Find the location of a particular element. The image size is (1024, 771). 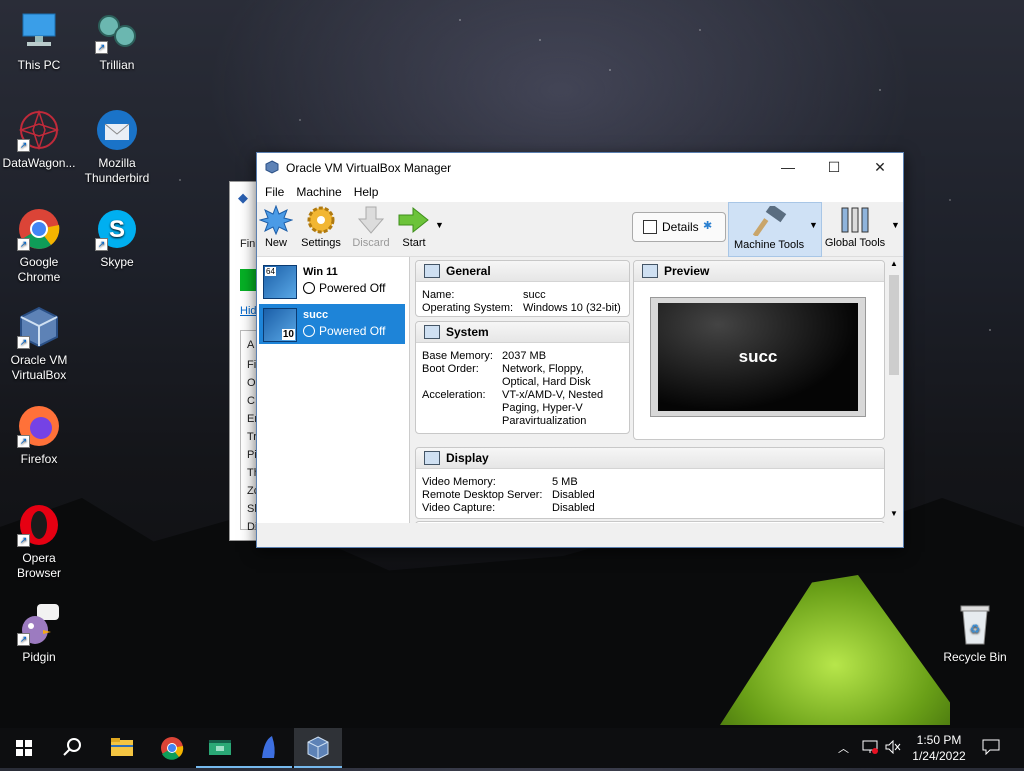

search-button is located at coordinates (72, 748).